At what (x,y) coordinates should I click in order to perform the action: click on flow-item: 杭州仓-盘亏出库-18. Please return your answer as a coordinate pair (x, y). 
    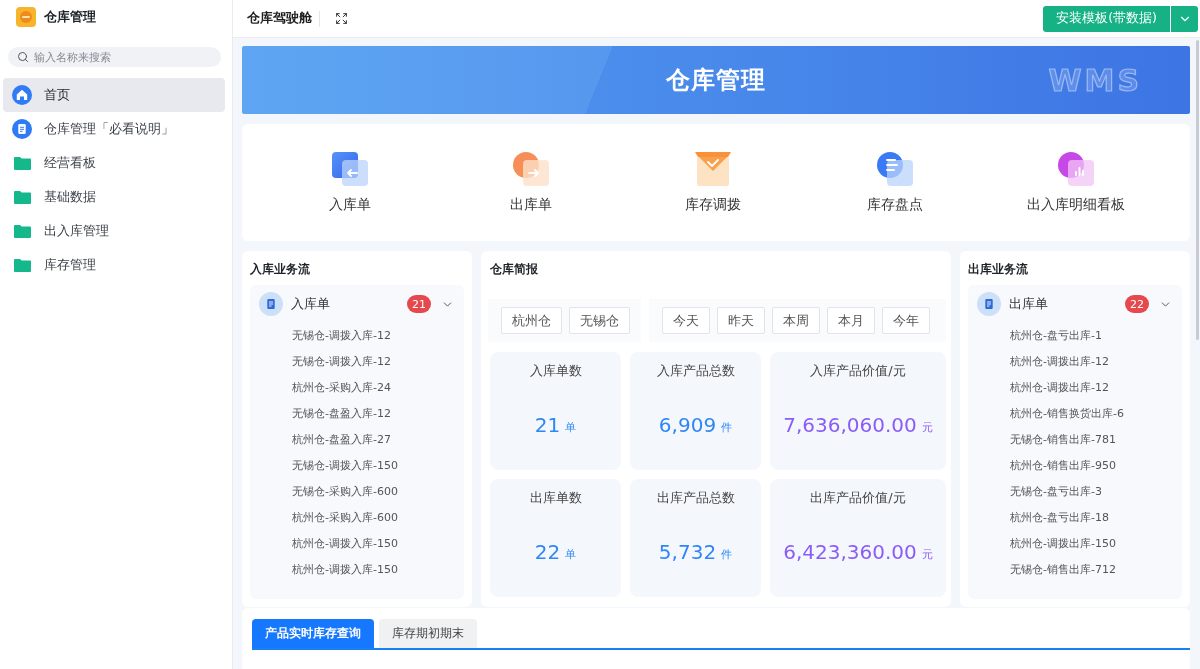
    Looking at the image, I should click on (1075, 518).